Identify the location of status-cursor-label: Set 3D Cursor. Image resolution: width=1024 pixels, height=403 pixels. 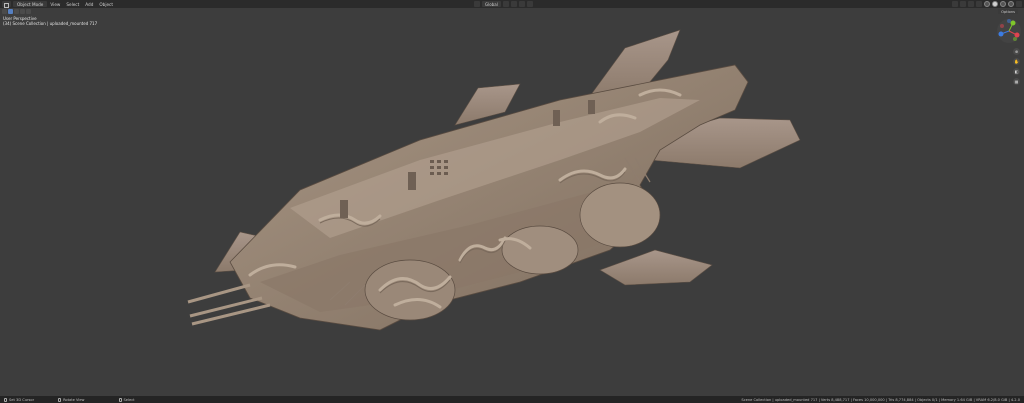
(22, 399).